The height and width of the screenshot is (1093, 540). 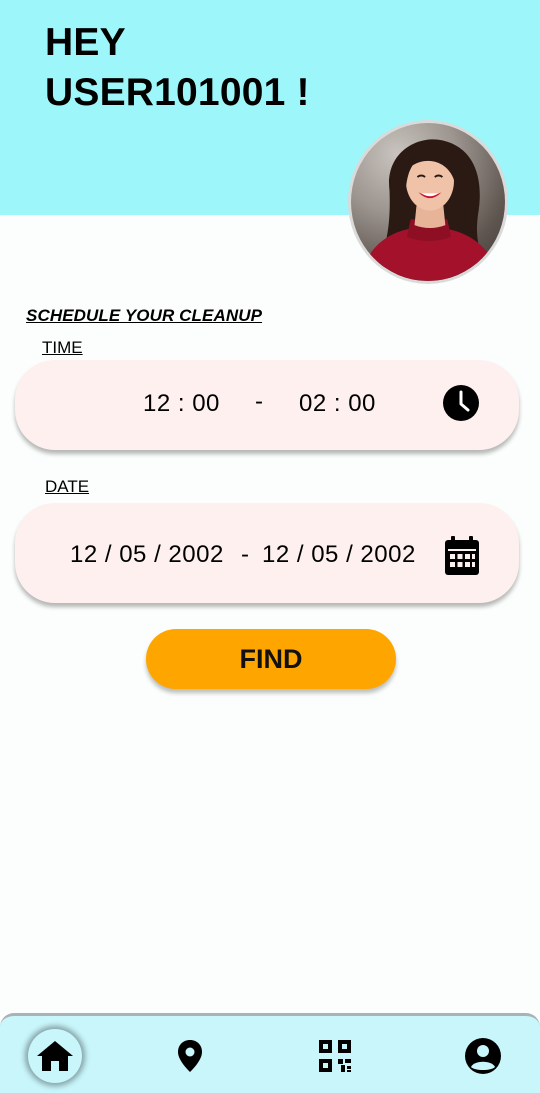 What do you see at coordinates (144, 315) in the screenshot?
I see `schedule-title: SCHEDULE YOUR CLEANUP` at bounding box center [144, 315].